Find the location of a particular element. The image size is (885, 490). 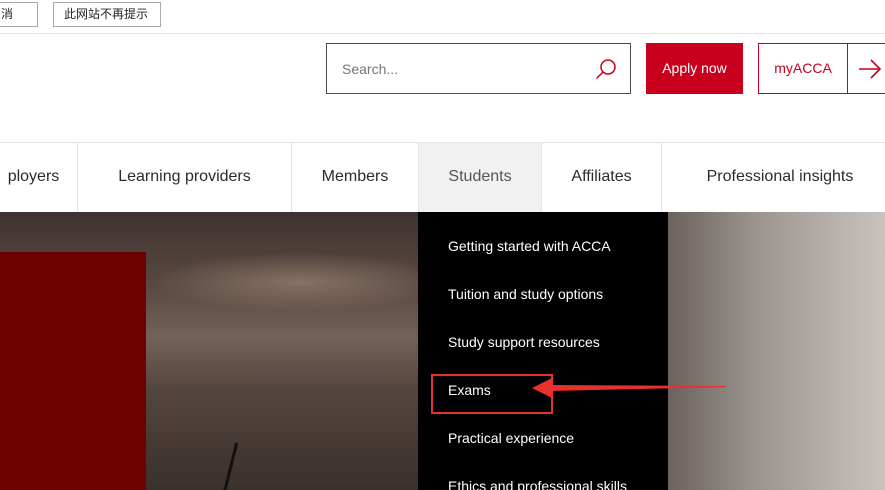

nav-item-professional-insights: Professional insights is located at coordinates (773, 177).